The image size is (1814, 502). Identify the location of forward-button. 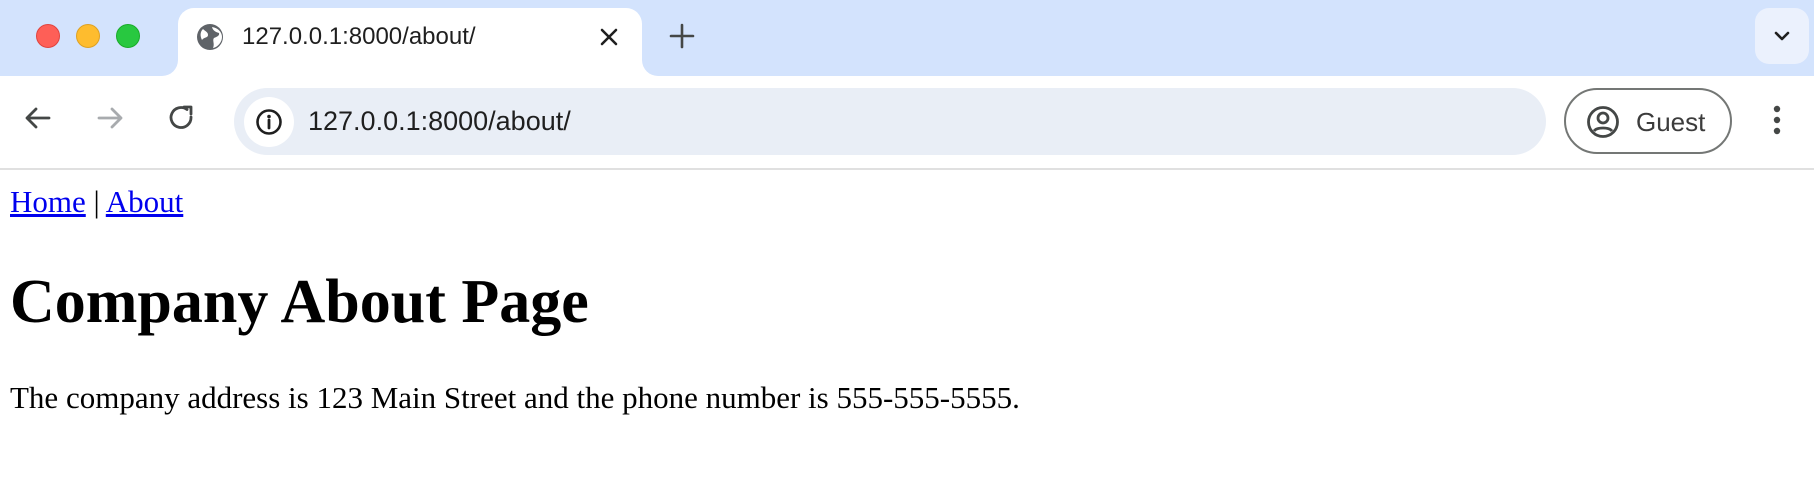
(110, 118).